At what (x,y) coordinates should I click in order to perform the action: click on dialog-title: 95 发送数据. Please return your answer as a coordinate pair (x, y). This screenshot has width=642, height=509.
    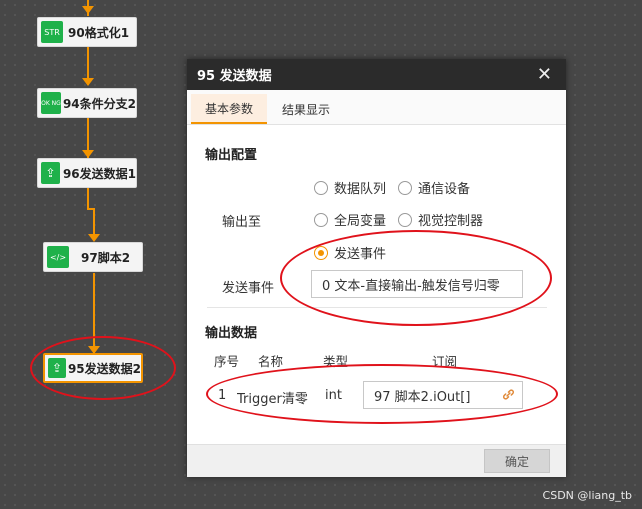
    Looking at the image, I should click on (234, 76).